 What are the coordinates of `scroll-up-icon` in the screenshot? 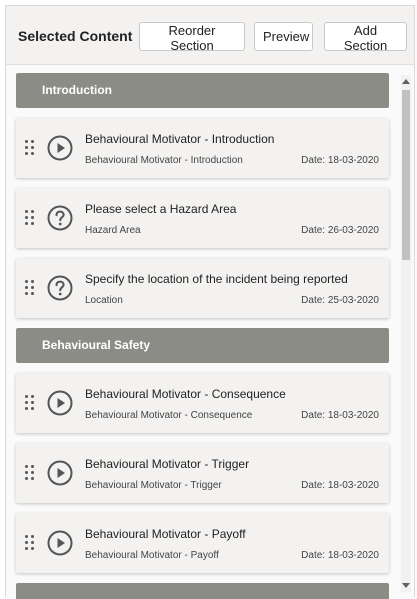 It's located at (406, 81).